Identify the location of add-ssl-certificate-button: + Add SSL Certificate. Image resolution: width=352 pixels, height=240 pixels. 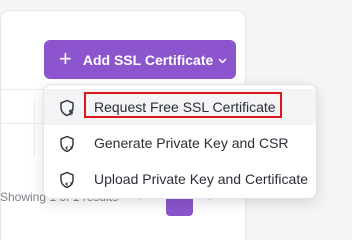
(140, 59).